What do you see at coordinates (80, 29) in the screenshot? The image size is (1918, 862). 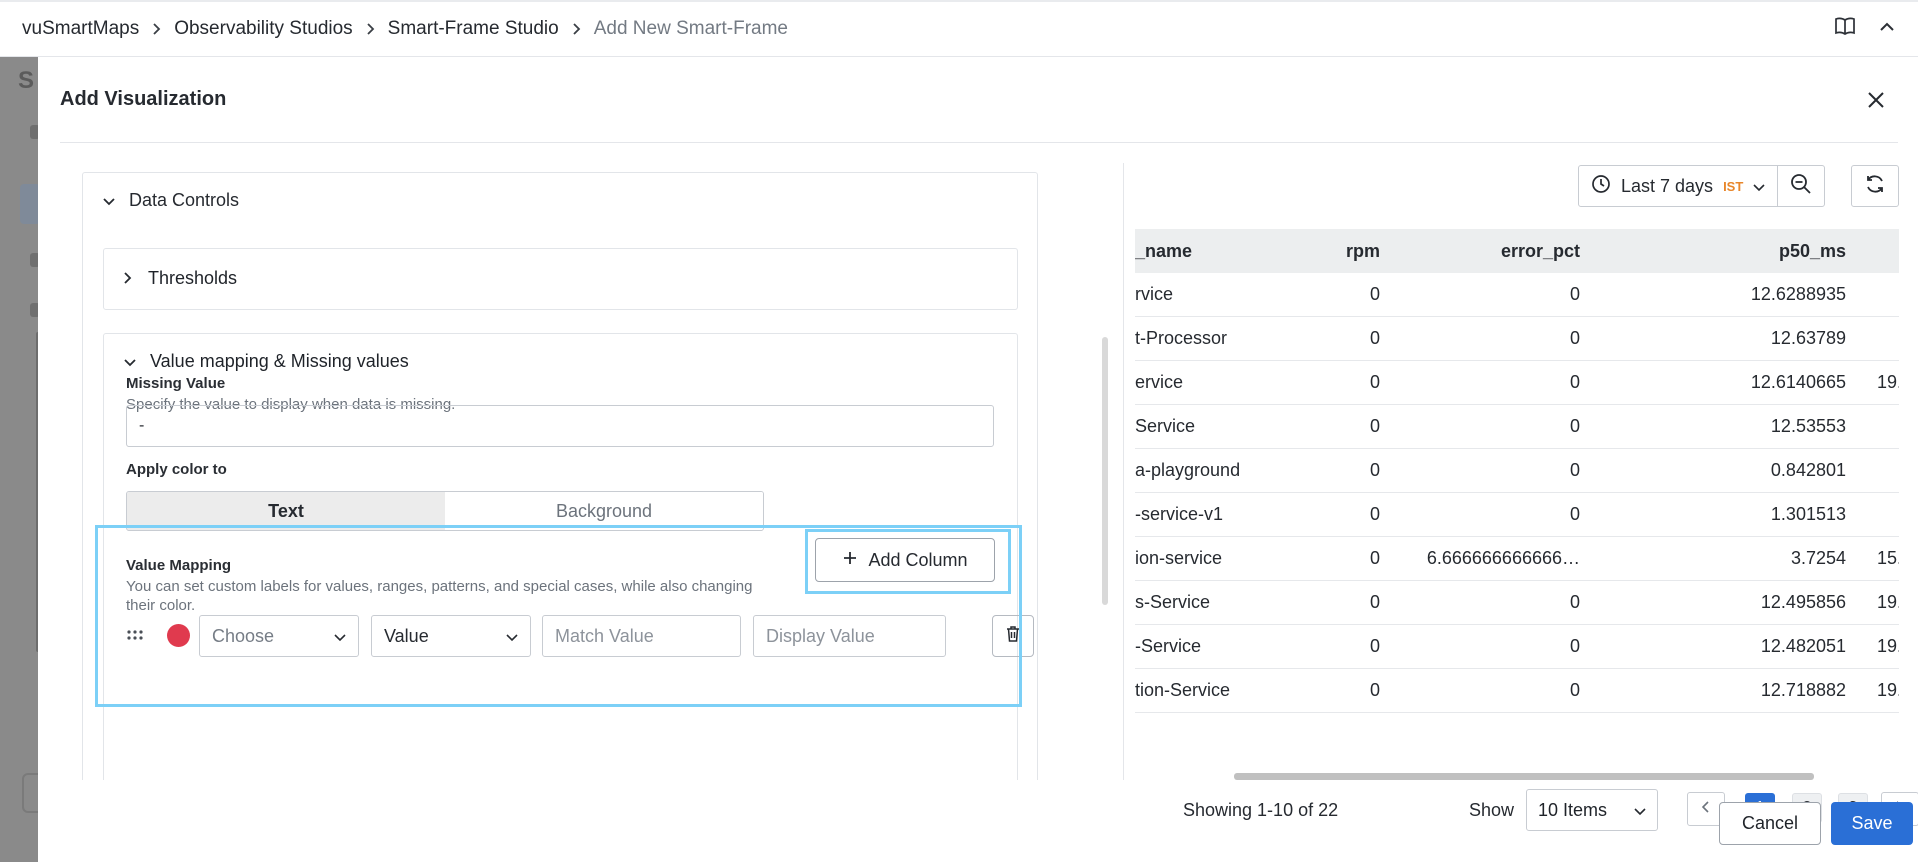 I see `breadcrumb-item: vuSmartMaps` at bounding box center [80, 29].